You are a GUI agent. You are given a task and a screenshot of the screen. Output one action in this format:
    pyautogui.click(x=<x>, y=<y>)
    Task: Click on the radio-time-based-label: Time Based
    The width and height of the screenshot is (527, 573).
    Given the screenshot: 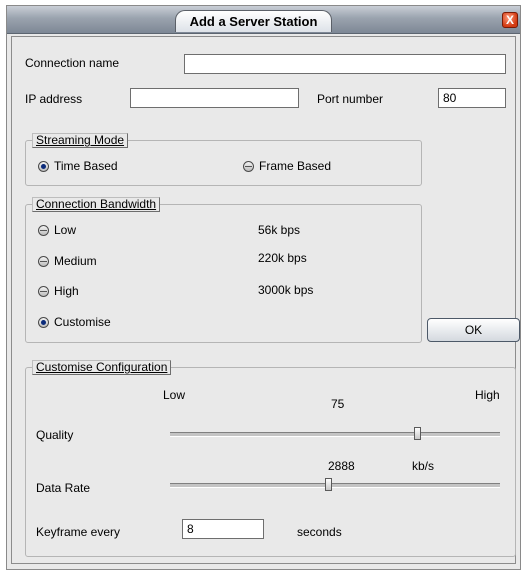 What is the action you would take?
    pyautogui.click(x=86, y=166)
    